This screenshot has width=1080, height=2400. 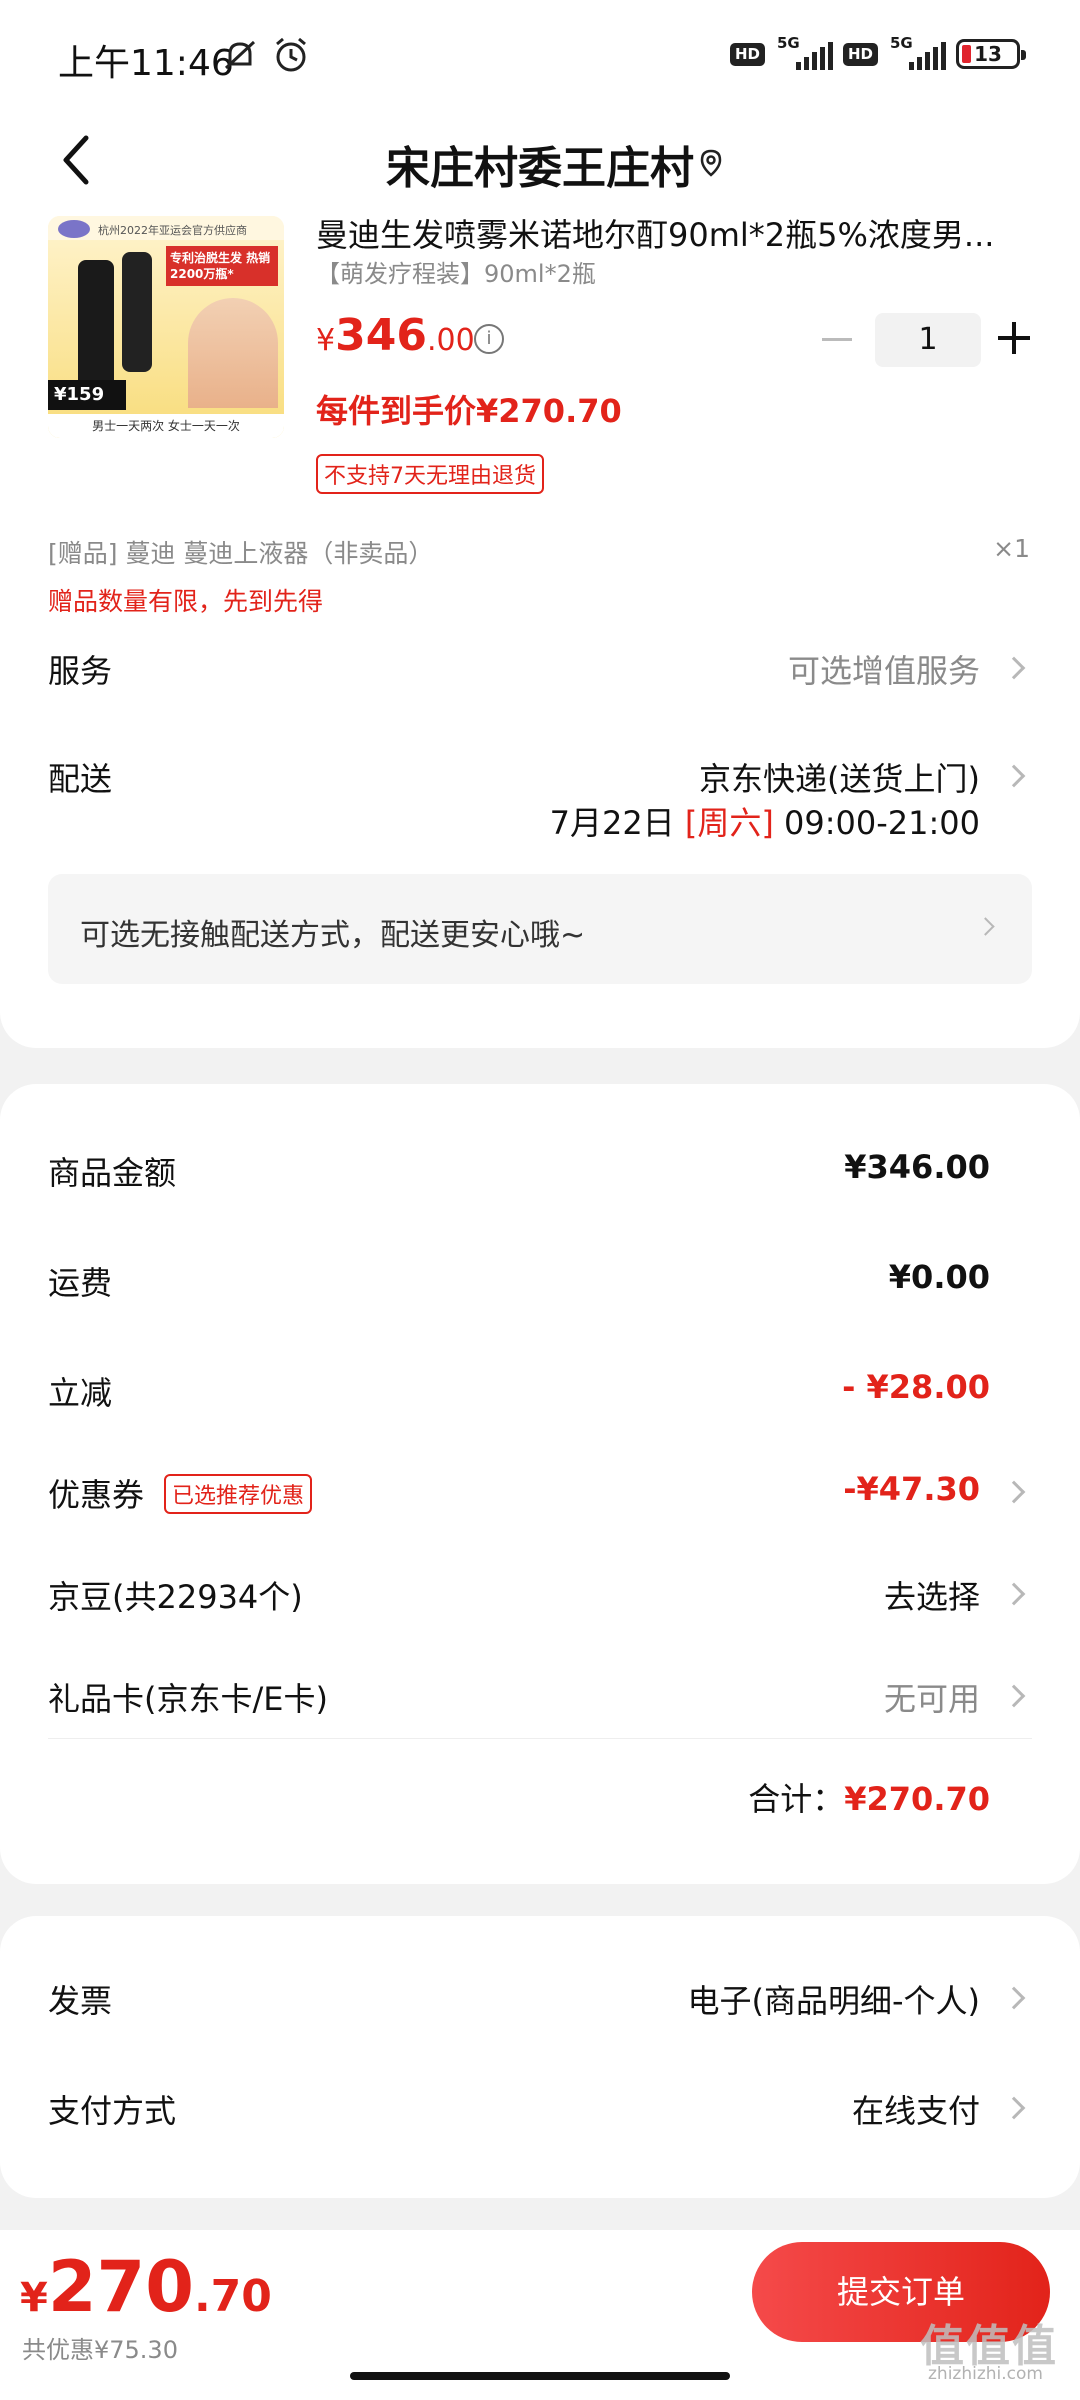 What do you see at coordinates (469, 411) in the screenshot?
I see `unit-final-price: 每件到手价¥270.70` at bounding box center [469, 411].